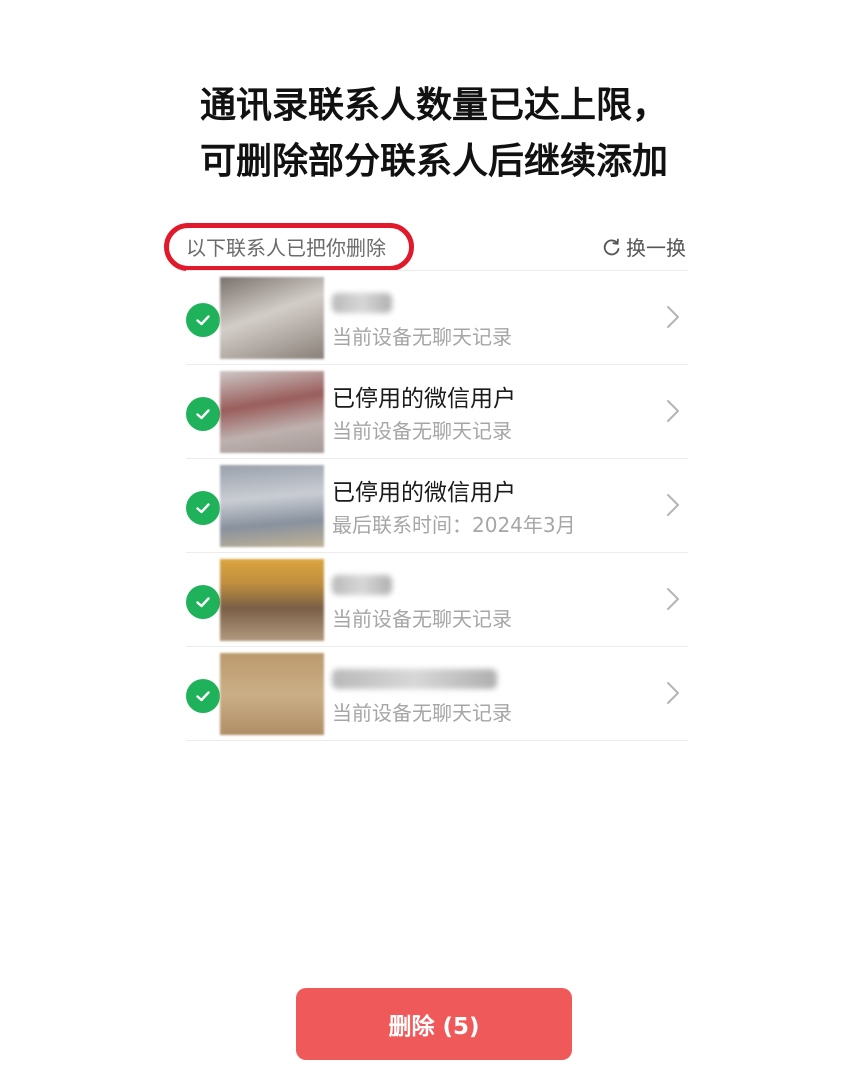 The width and height of the screenshot is (868, 1080). Describe the element at coordinates (656, 248) in the screenshot. I see `refresh-label: 换一换` at that location.